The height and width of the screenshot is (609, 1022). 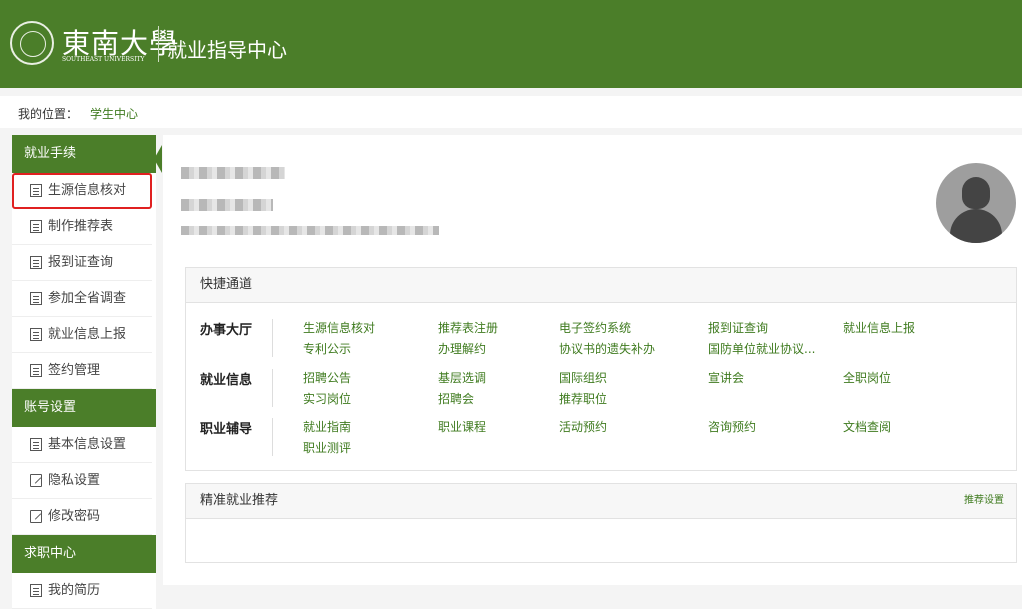 What do you see at coordinates (462, 348) in the screenshot?
I see `link-cancel-contract: 办理解约` at bounding box center [462, 348].